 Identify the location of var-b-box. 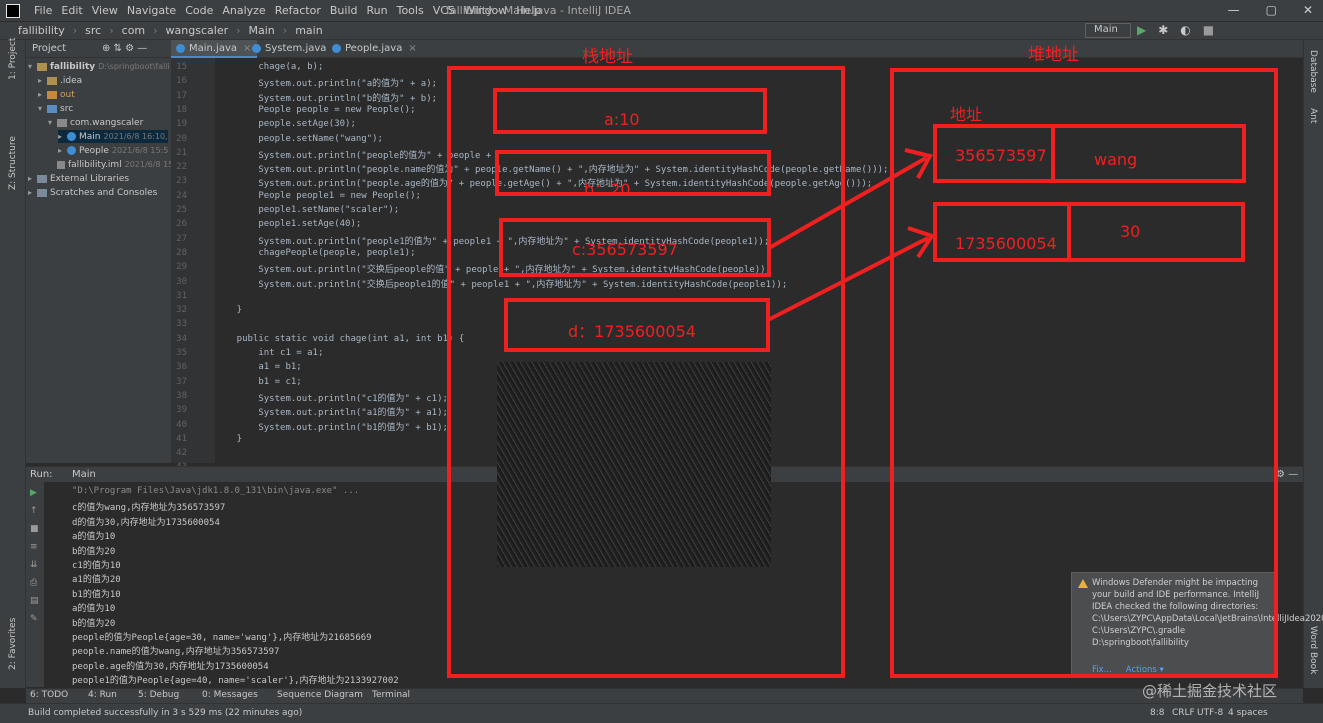
(633, 173).